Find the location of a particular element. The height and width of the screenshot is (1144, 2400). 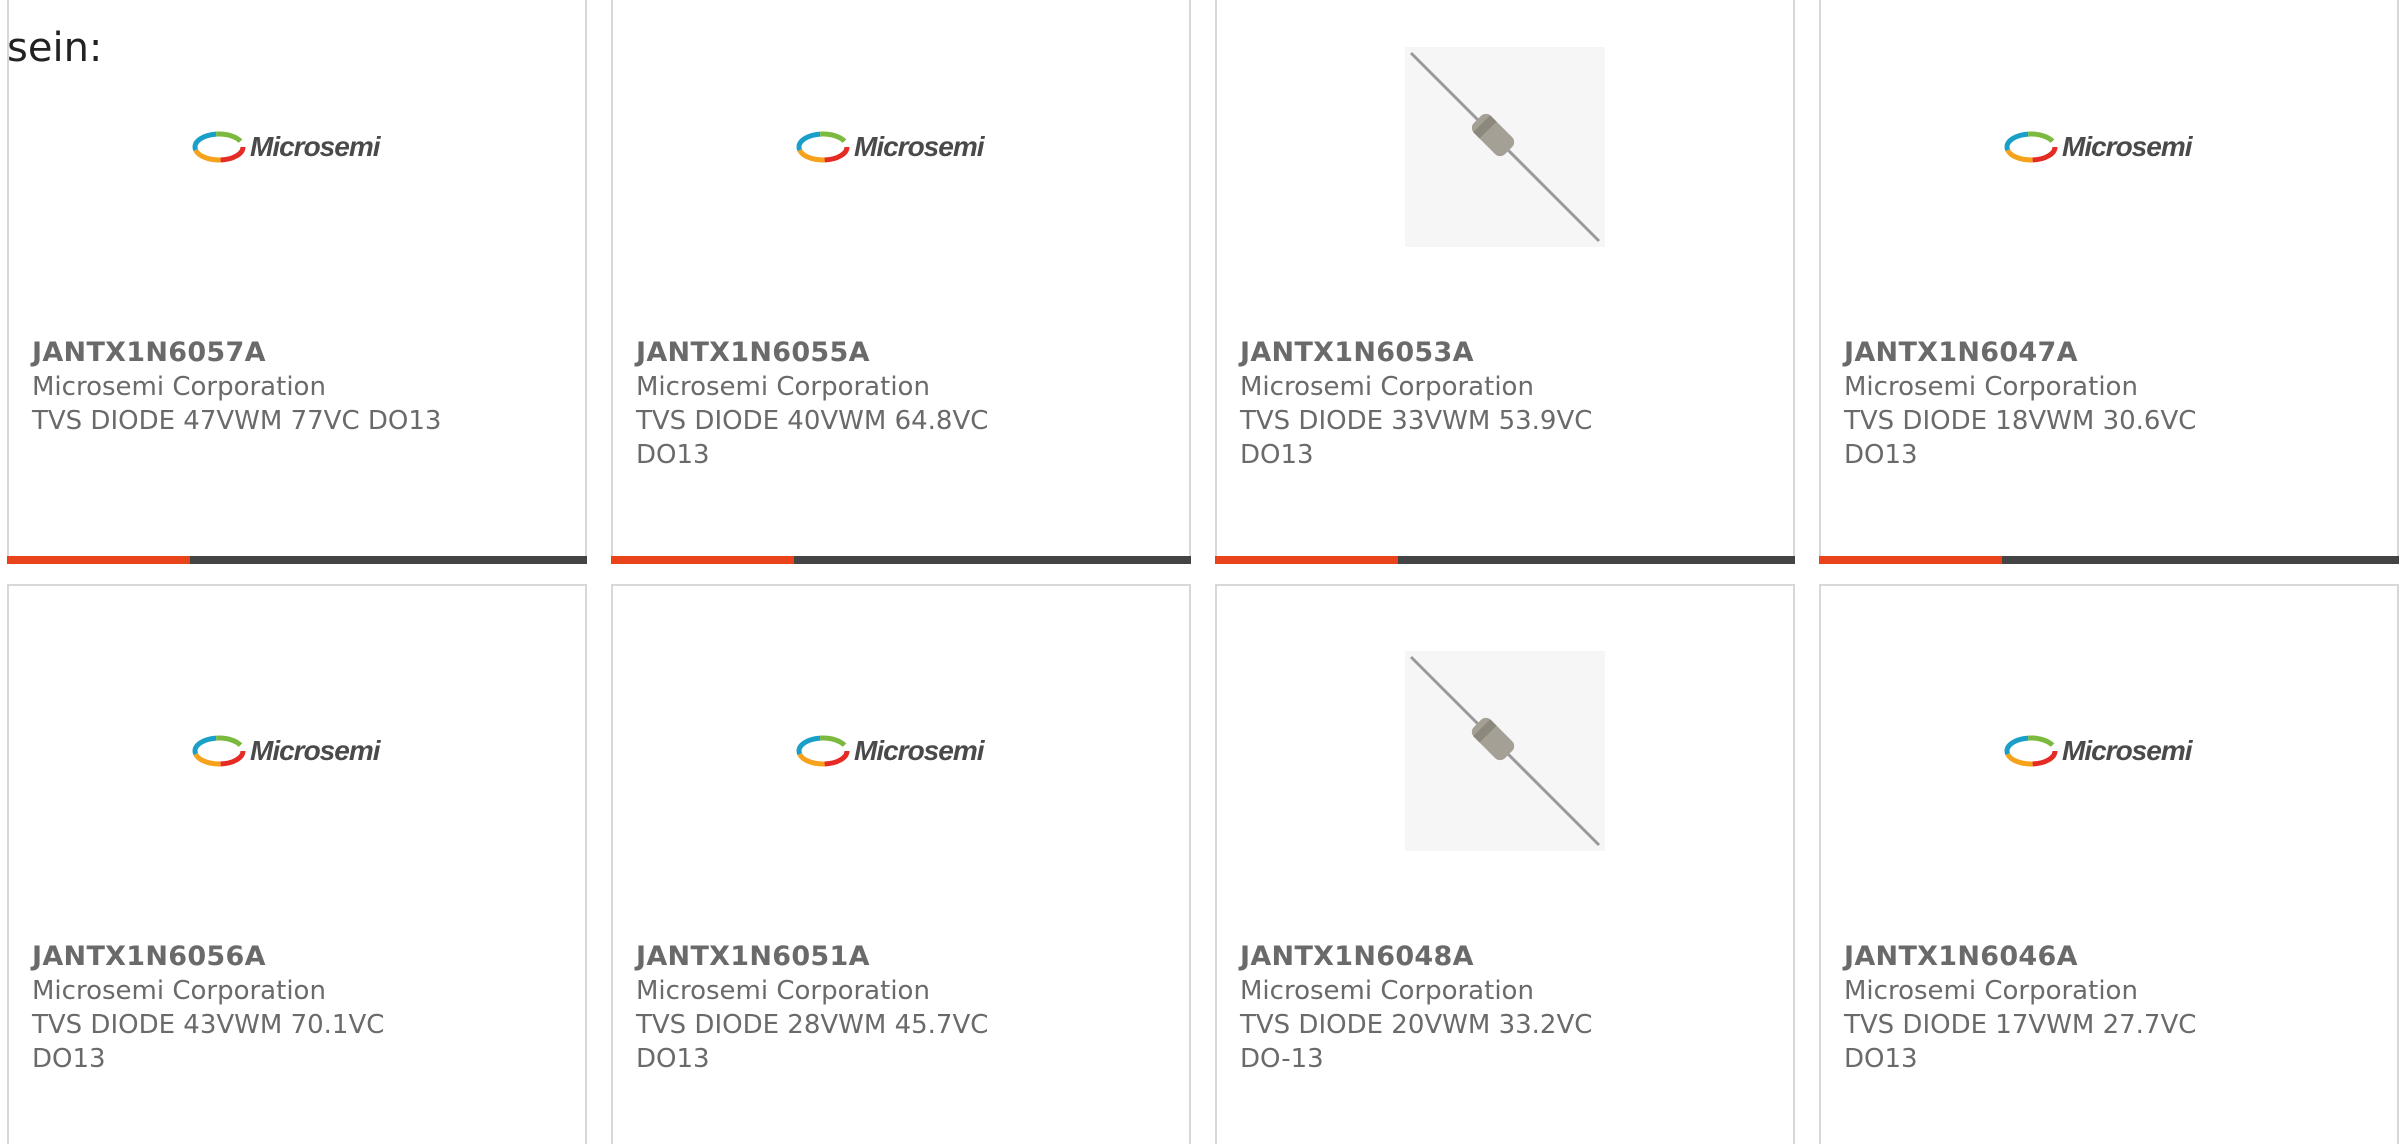

intro-text: sein: is located at coordinates (55, 48).